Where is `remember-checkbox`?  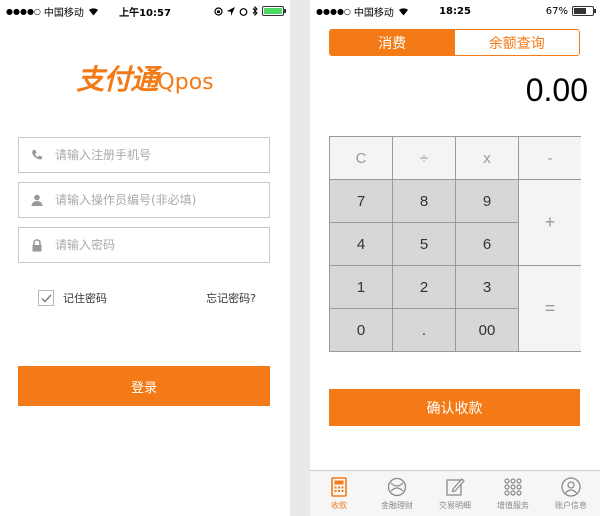
remember-checkbox is located at coordinates (46, 298).